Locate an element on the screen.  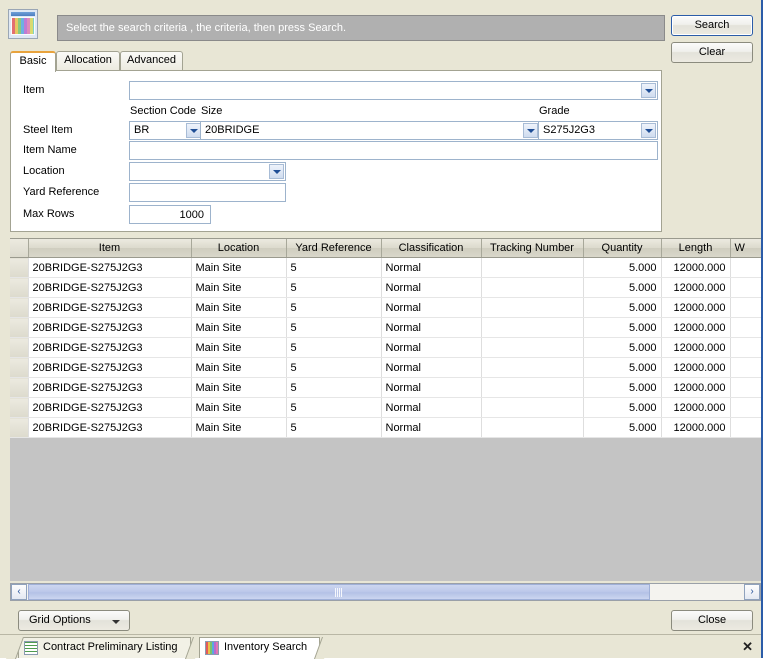
tab-advanced: Advanced is located at coordinates (151, 61).